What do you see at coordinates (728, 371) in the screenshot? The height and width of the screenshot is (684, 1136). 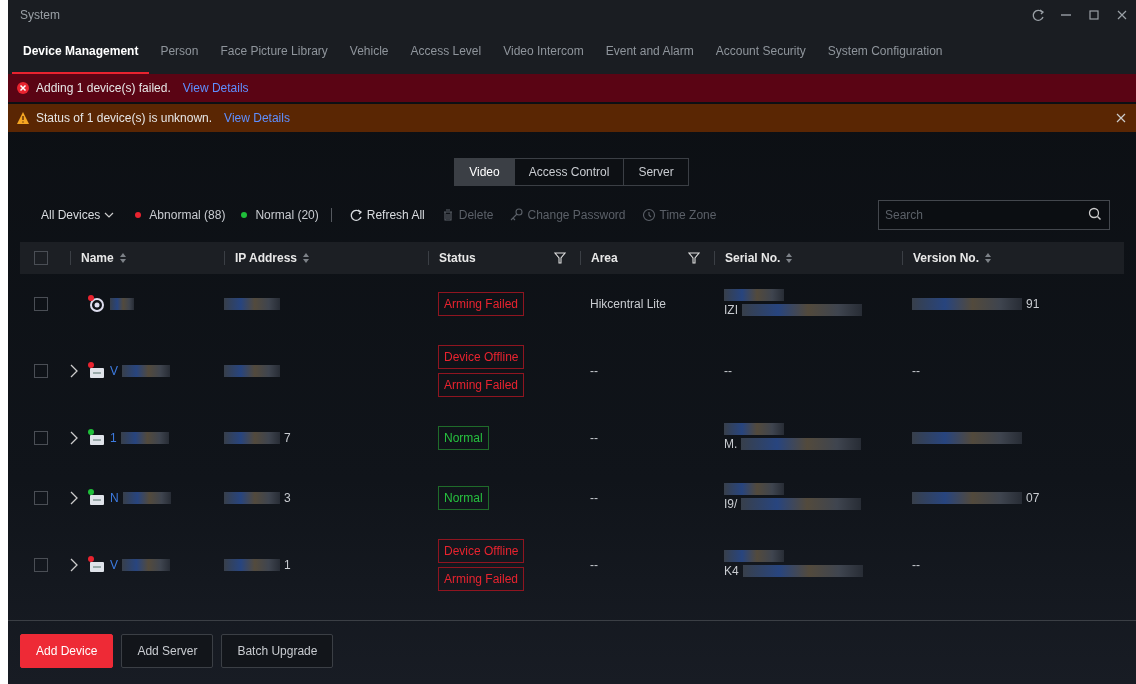 I see `serial-number: --` at bounding box center [728, 371].